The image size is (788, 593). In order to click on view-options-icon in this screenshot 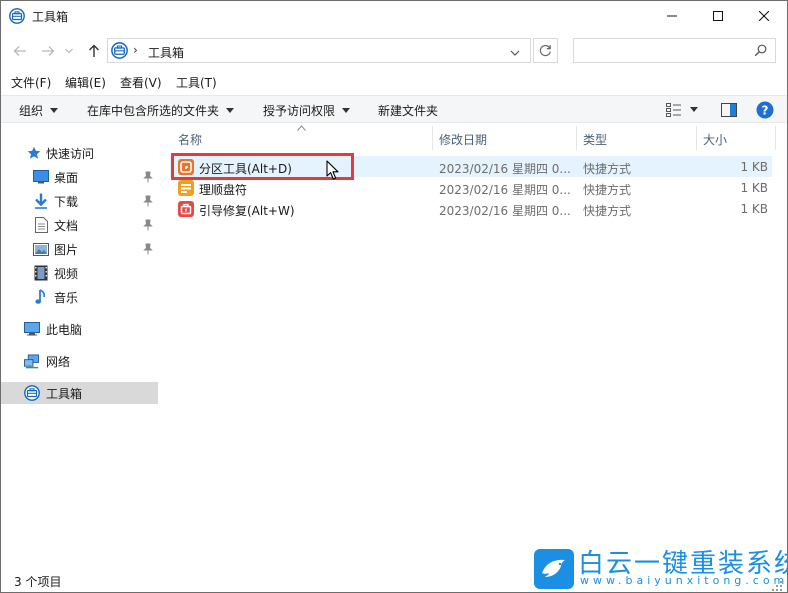, I will do `click(674, 111)`.